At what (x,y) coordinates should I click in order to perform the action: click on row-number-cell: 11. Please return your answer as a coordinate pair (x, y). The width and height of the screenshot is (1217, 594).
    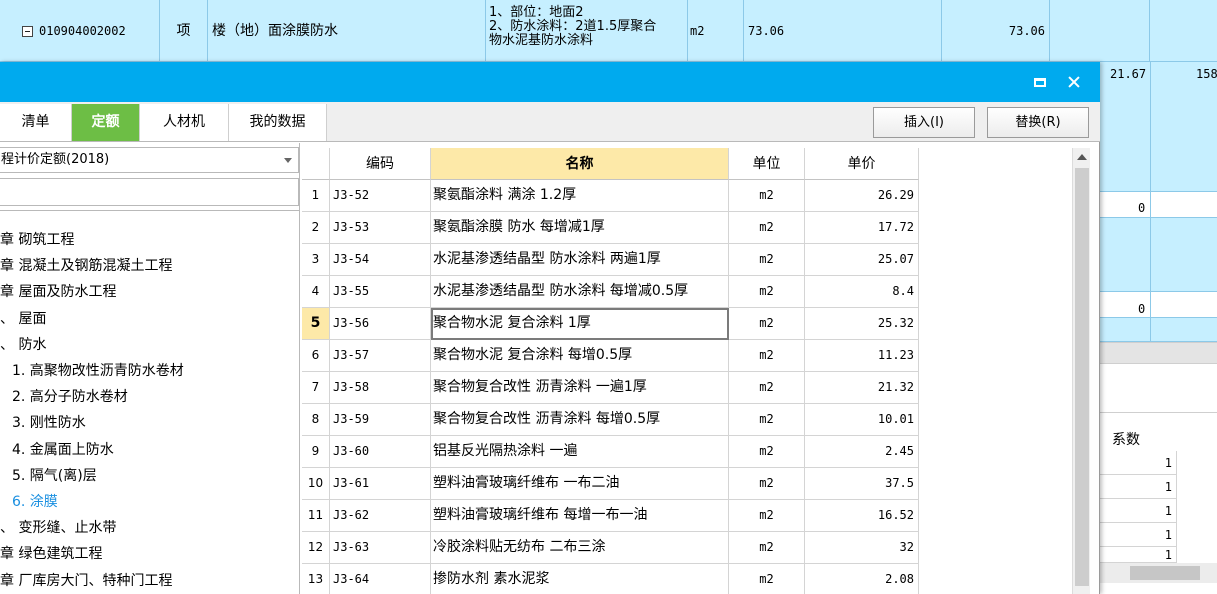
    Looking at the image, I should click on (316, 516).